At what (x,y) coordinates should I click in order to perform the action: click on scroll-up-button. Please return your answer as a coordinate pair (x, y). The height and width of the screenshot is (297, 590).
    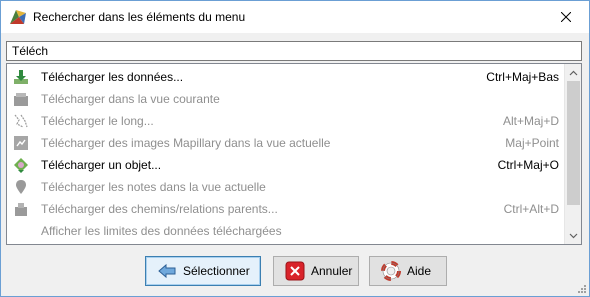
    Looking at the image, I should click on (573, 72).